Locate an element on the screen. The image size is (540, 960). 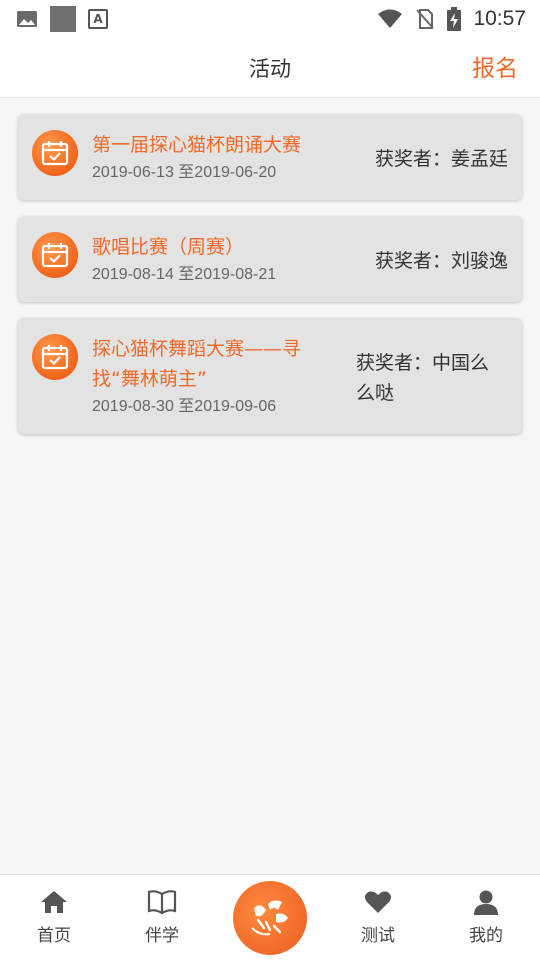
app-header: 活动 报名 is located at coordinates (270, 68).